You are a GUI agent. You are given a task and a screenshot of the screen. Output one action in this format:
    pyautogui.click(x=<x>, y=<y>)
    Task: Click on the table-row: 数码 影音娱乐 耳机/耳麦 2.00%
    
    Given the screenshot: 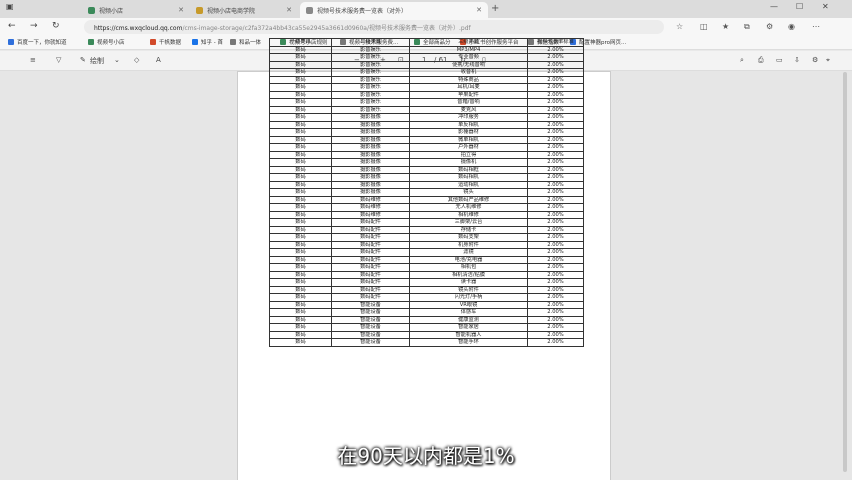 What is the action you would take?
    pyautogui.click(x=426, y=87)
    